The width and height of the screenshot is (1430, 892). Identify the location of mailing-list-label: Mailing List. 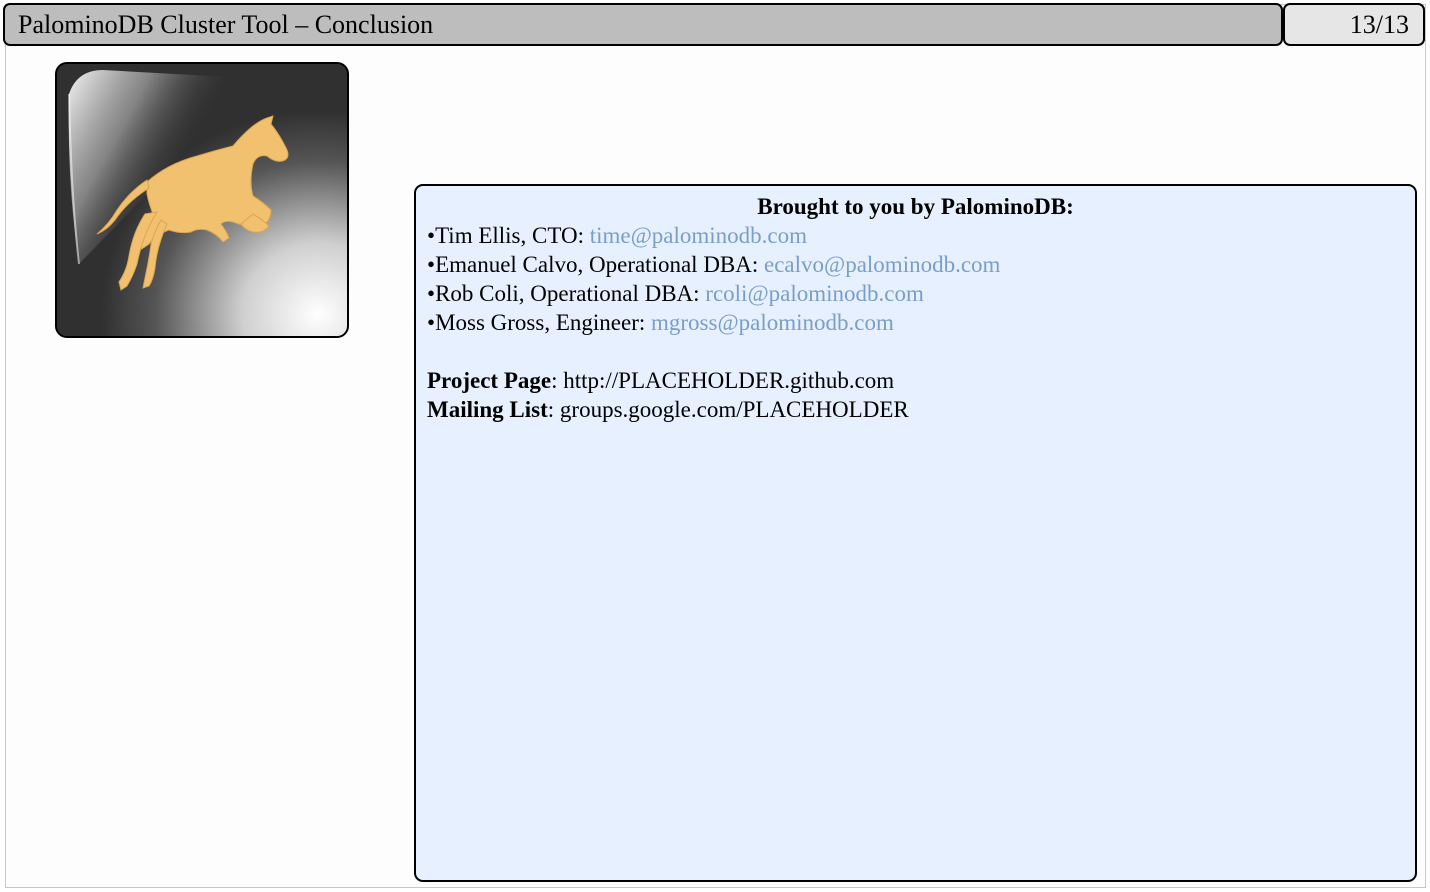
(487, 409).